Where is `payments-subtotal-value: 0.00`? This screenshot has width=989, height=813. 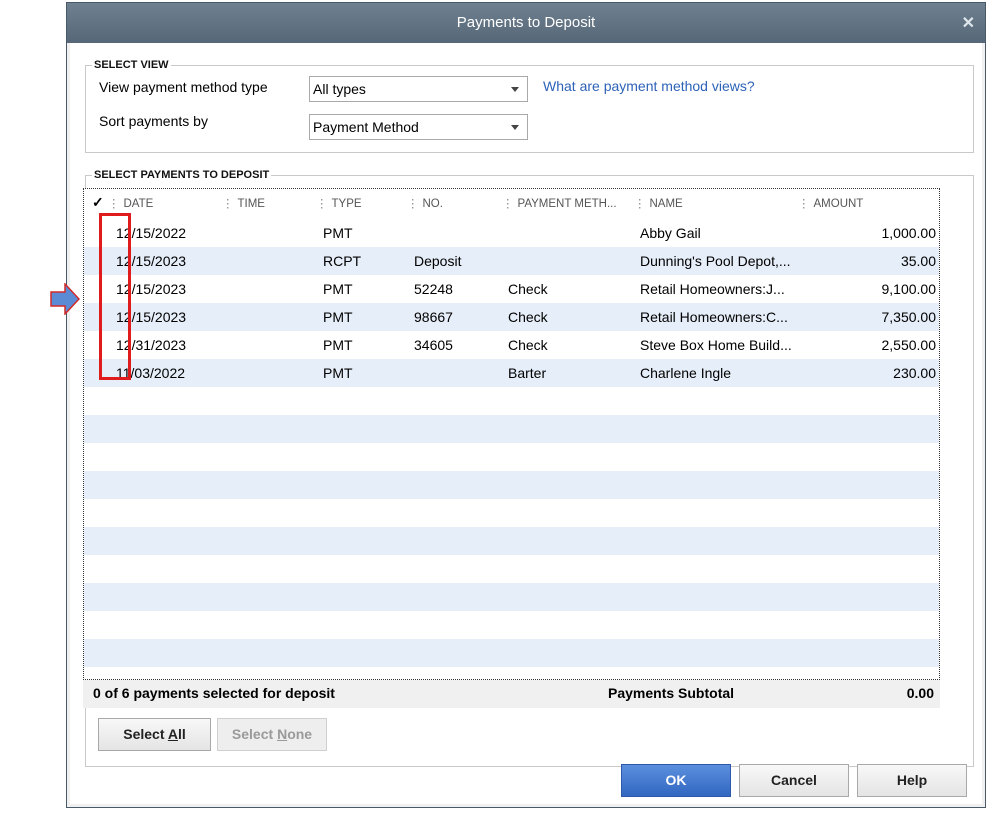 payments-subtotal-value: 0.00 is located at coordinates (920, 693).